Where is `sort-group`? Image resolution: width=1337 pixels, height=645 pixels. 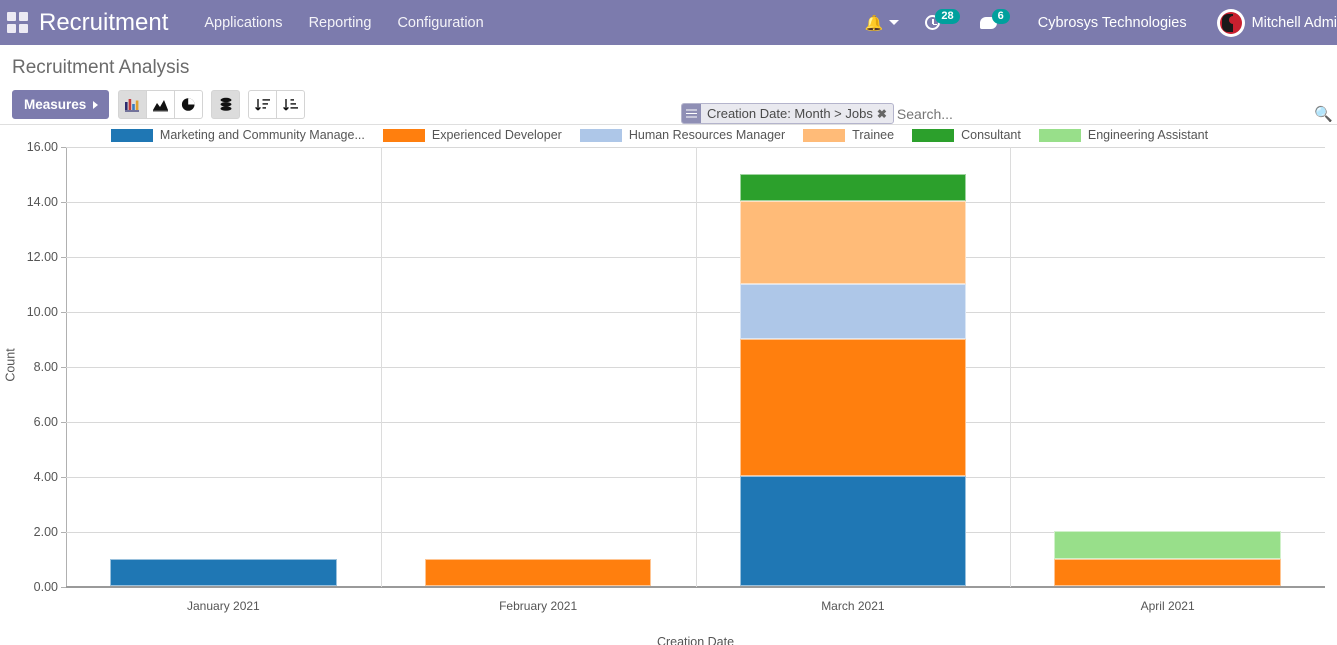
sort-group is located at coordinates (277, 104).